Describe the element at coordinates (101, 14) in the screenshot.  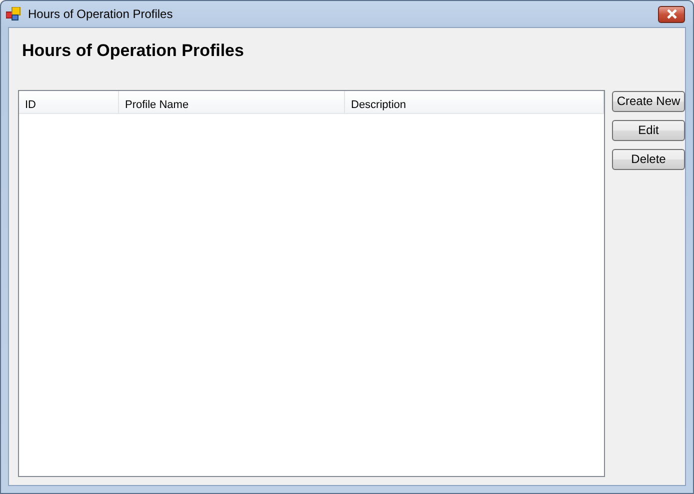
I see `window-title: Hours of Operation Profiles` at that location.